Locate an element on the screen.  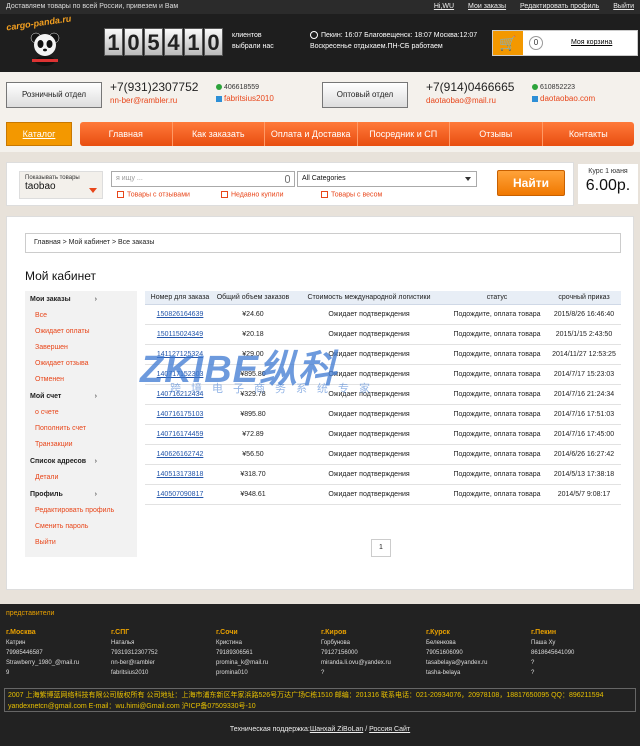
sidebar-item-all: Все is located at coordinates (81, 316).